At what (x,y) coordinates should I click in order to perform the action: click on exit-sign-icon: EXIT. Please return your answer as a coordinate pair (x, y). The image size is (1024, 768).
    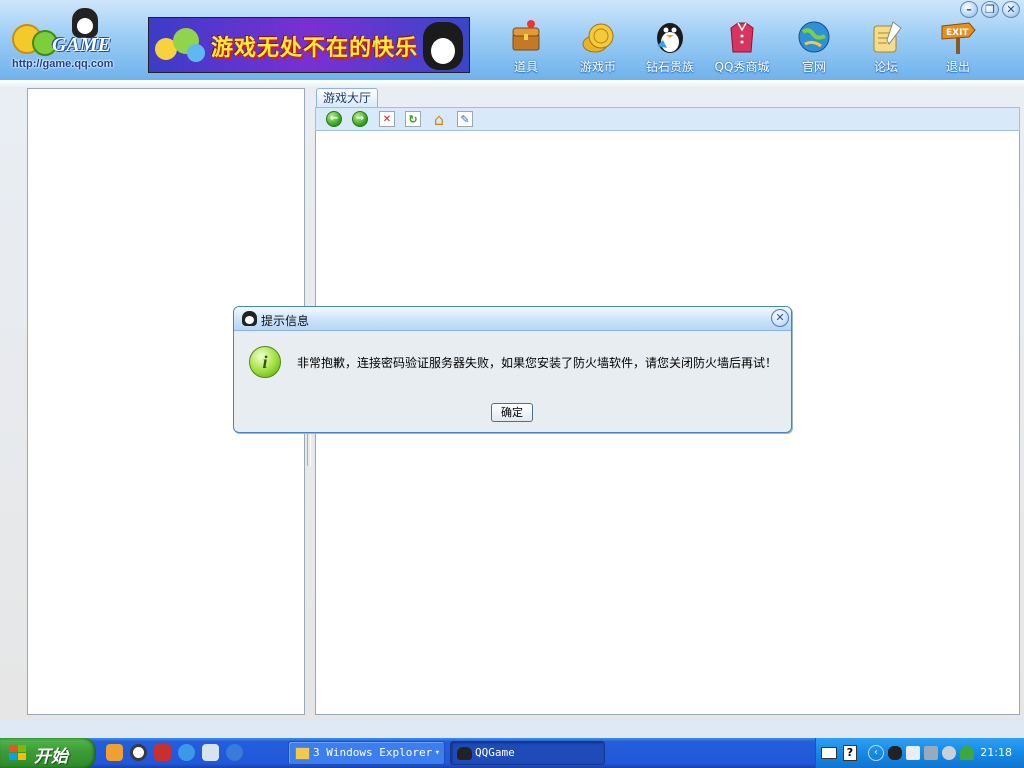
    Looking at the image, I should click on (958, 37).